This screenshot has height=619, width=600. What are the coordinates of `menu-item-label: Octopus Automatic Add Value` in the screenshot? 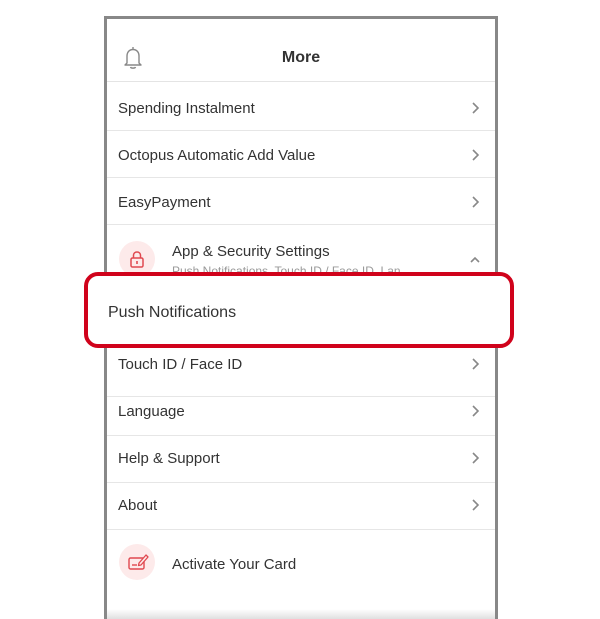 It's located at (217, 155).